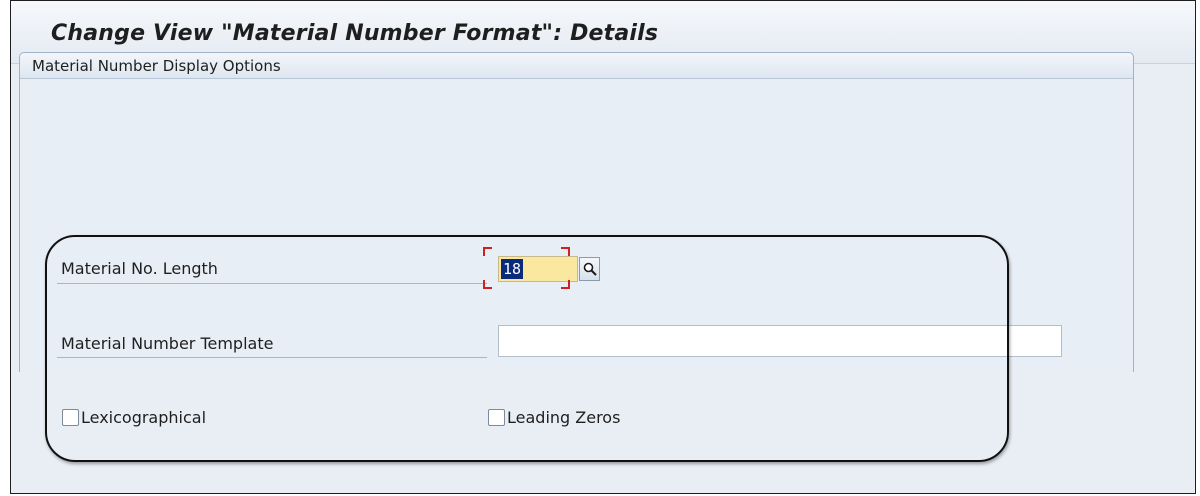 The image size is (1200, 496). I want to click on lexicographical-checkbox, so click(70, 417).